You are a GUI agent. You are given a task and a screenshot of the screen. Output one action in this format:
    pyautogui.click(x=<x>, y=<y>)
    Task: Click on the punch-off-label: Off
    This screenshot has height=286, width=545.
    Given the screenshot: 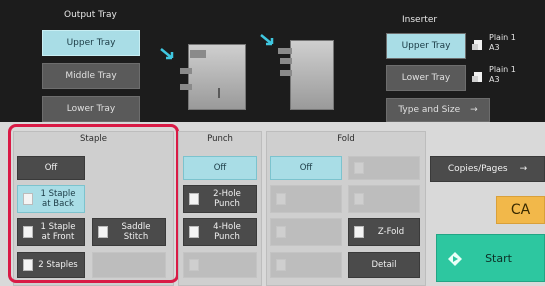 What is the action you would take?
    pyautogui.click(x=220, y=168)
    